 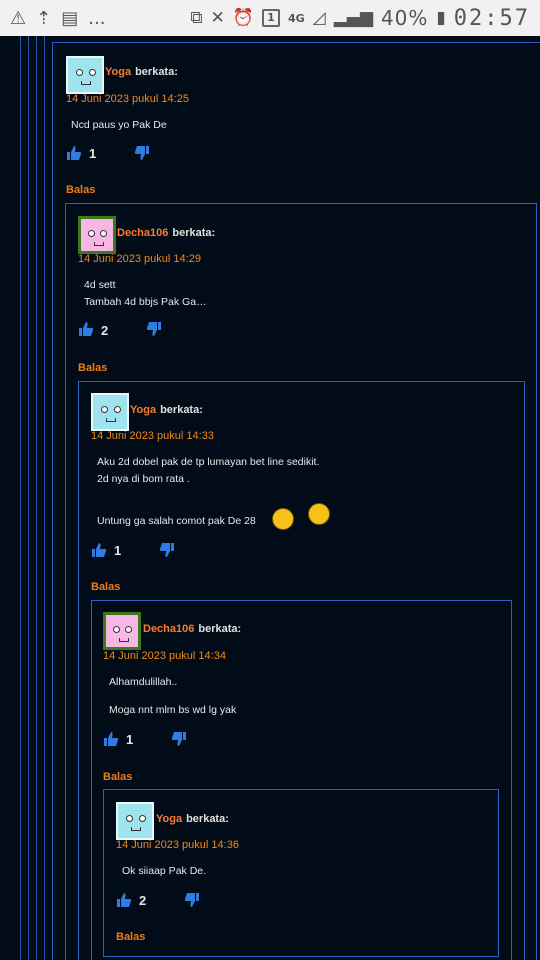 I want to click on comment-date: 14 Juni 2023 pukul 14:25, so click(x=127, y=99).